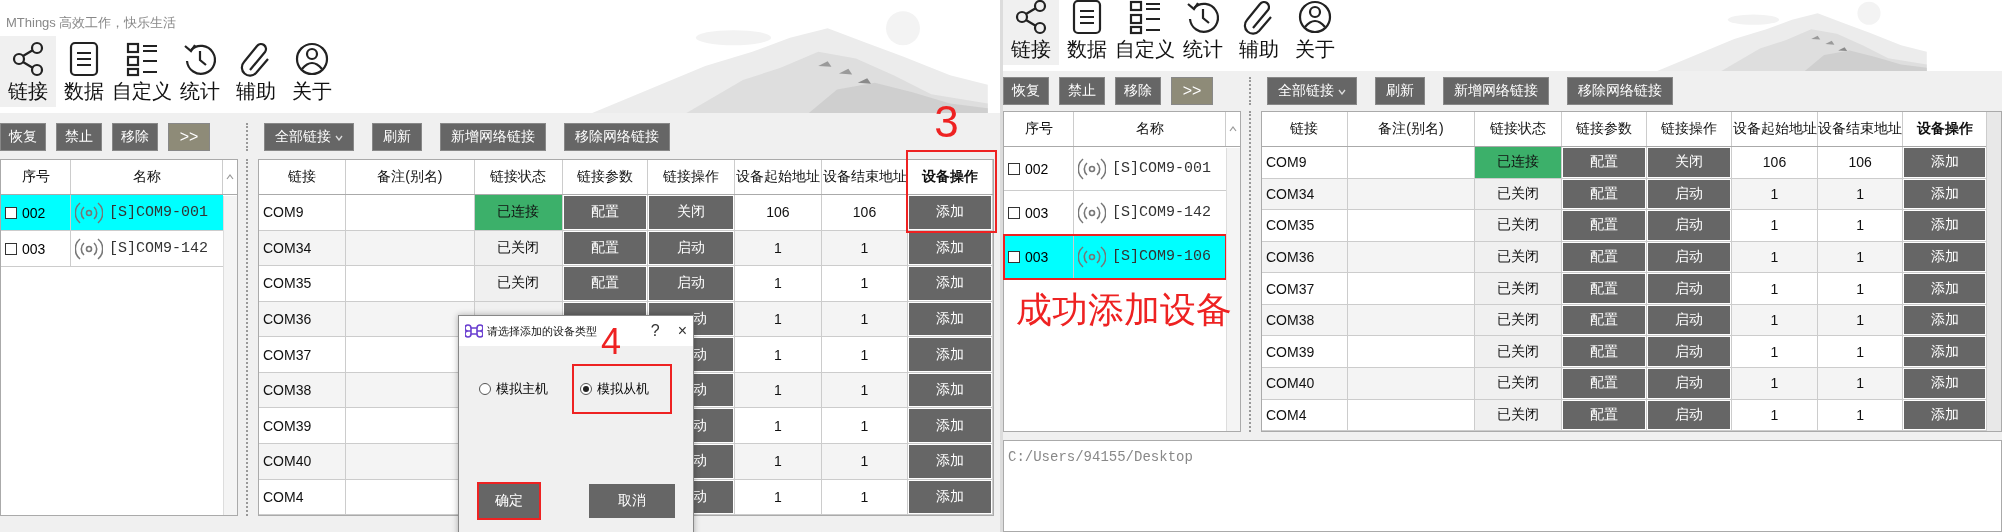 This screenshot has height=532, width=2002. Describe the element at coordinates (611, 342) in the screenshot. I see `annotation-number: 4` at that location.